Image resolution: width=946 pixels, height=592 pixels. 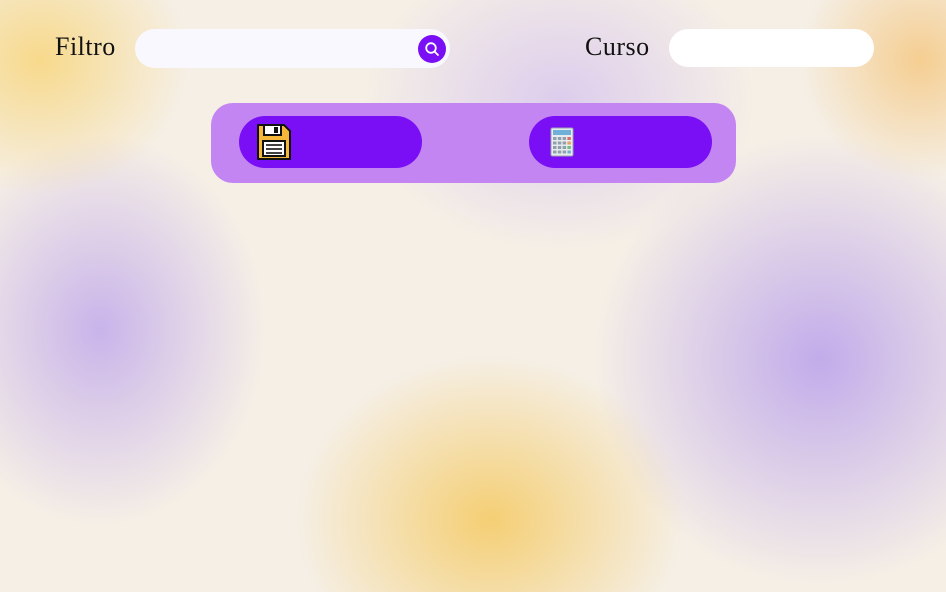 I want to click on calculator-icon, so click(x=562, y=142).